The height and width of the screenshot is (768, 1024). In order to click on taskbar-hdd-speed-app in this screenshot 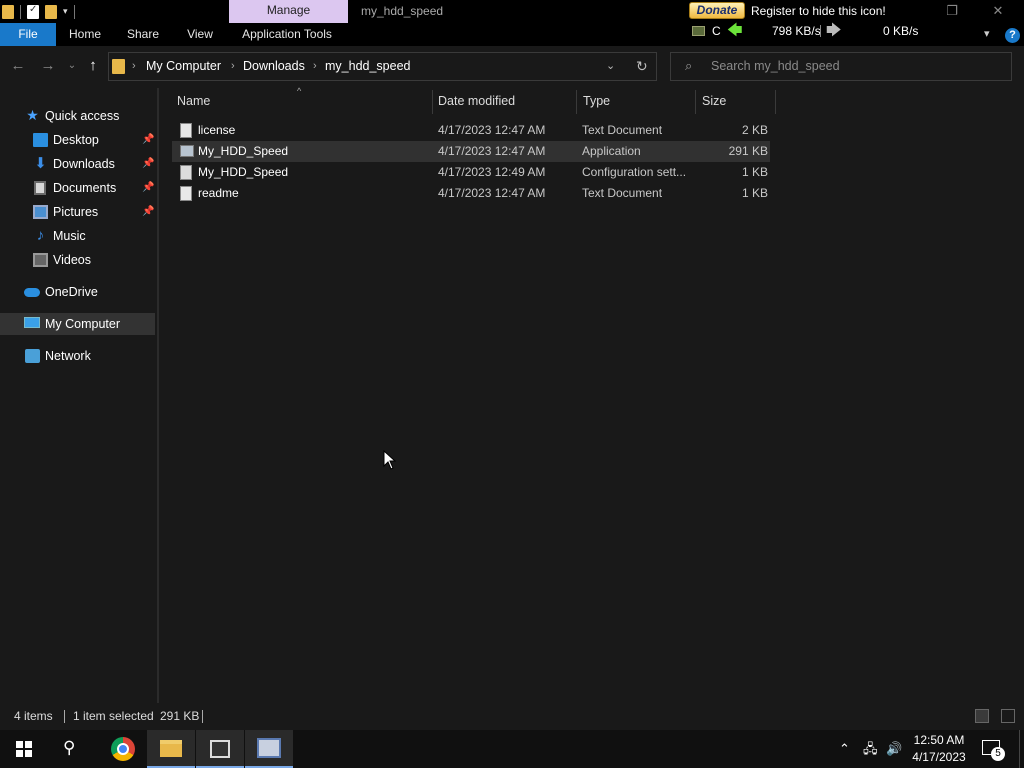, I will do `click(269, 749)`.